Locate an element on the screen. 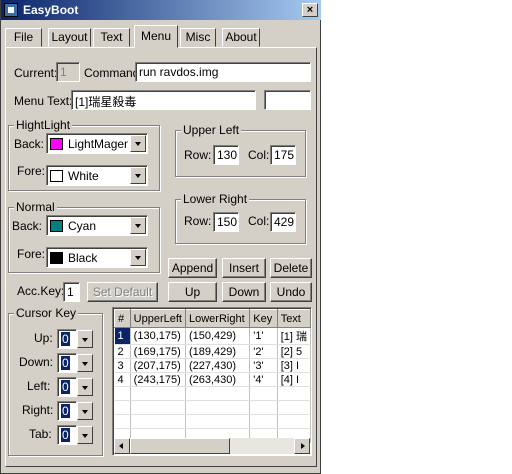 This screenshot has height=474, width=512. lower-right-col-field: 429 is located at coordinates (283, 222).